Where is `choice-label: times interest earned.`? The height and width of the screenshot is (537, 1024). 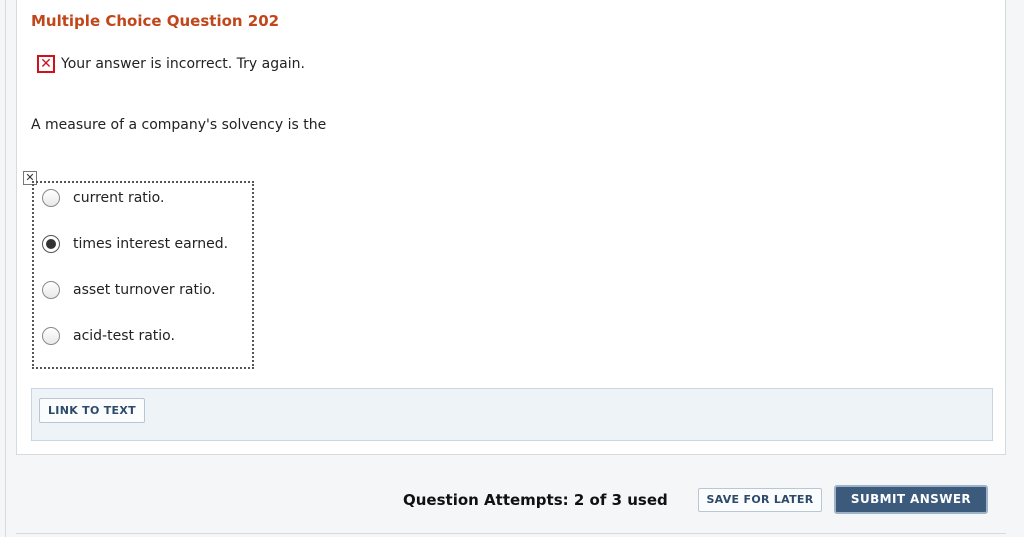 choice-label: times interest earned. is located at coordinates (151, 244).